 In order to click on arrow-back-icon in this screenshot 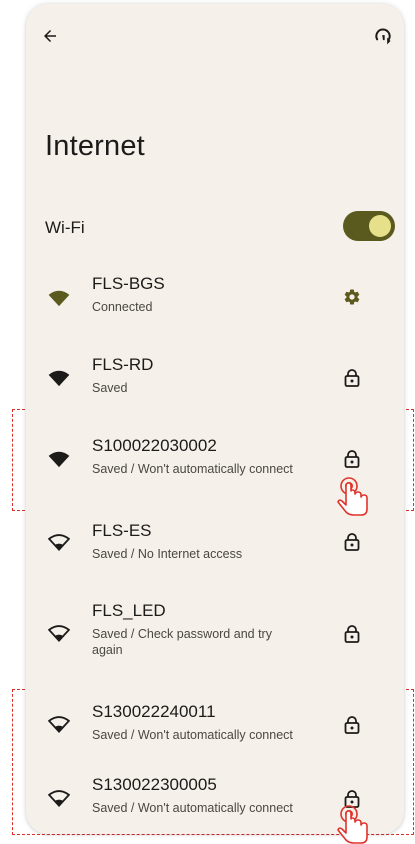, I will do `click(50, 36)`.